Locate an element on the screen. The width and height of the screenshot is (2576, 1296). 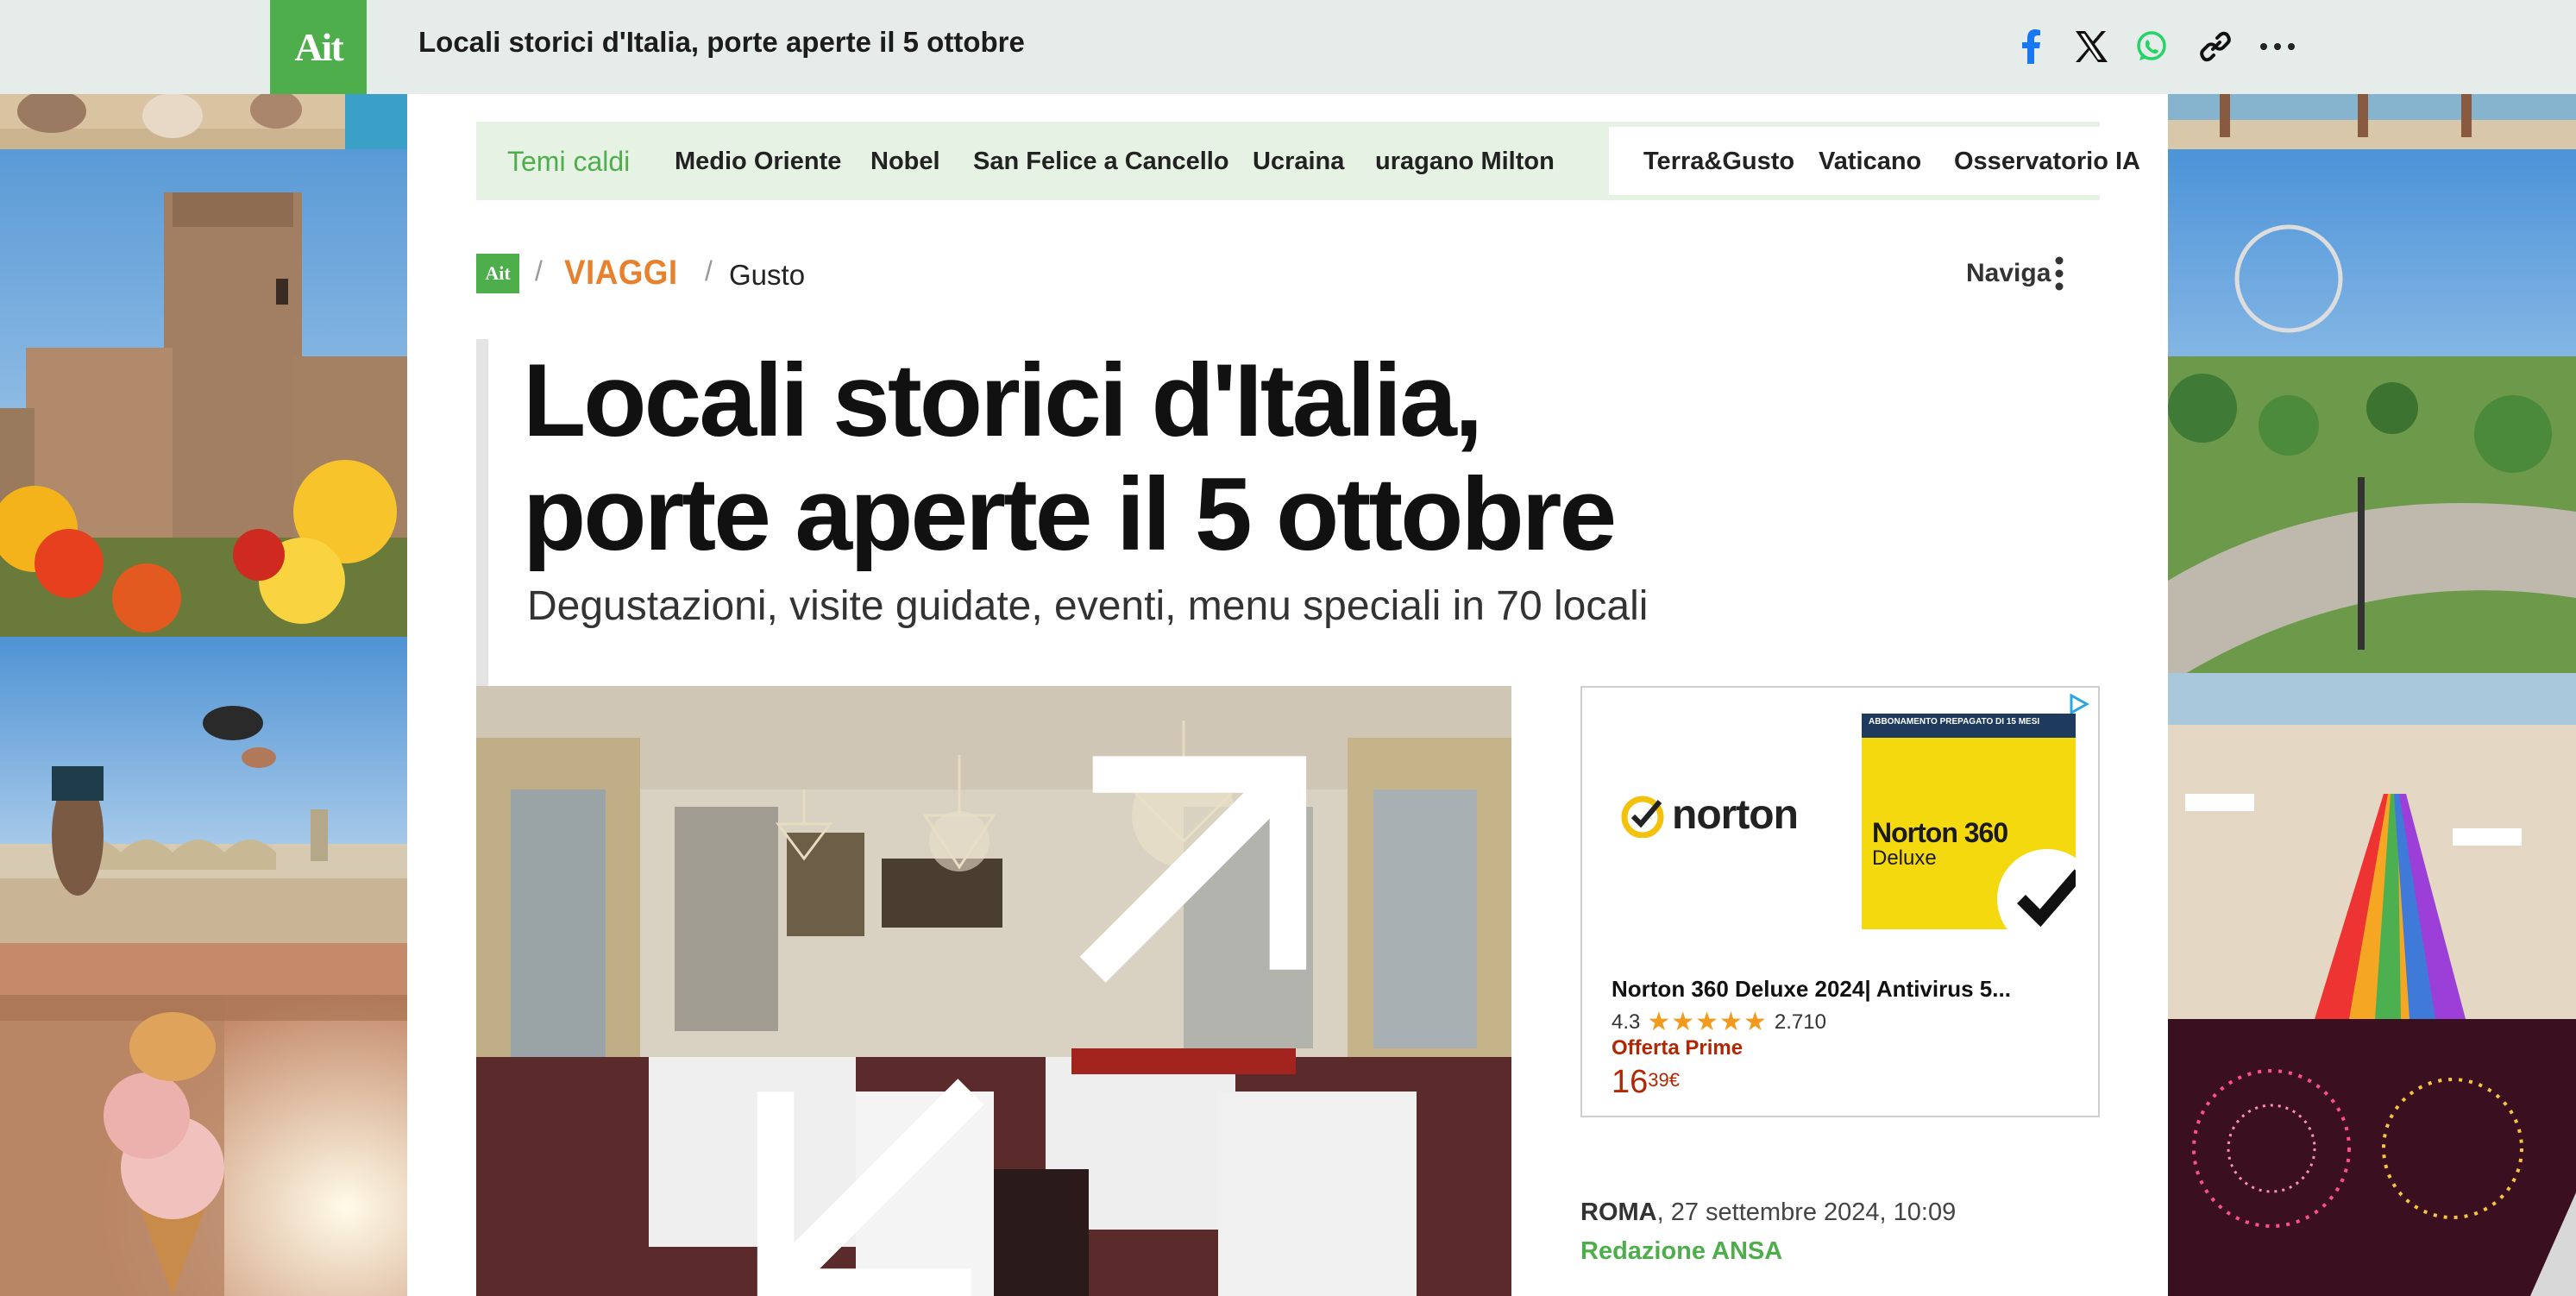
facebook-icon is located at coordinates (2031, 46).